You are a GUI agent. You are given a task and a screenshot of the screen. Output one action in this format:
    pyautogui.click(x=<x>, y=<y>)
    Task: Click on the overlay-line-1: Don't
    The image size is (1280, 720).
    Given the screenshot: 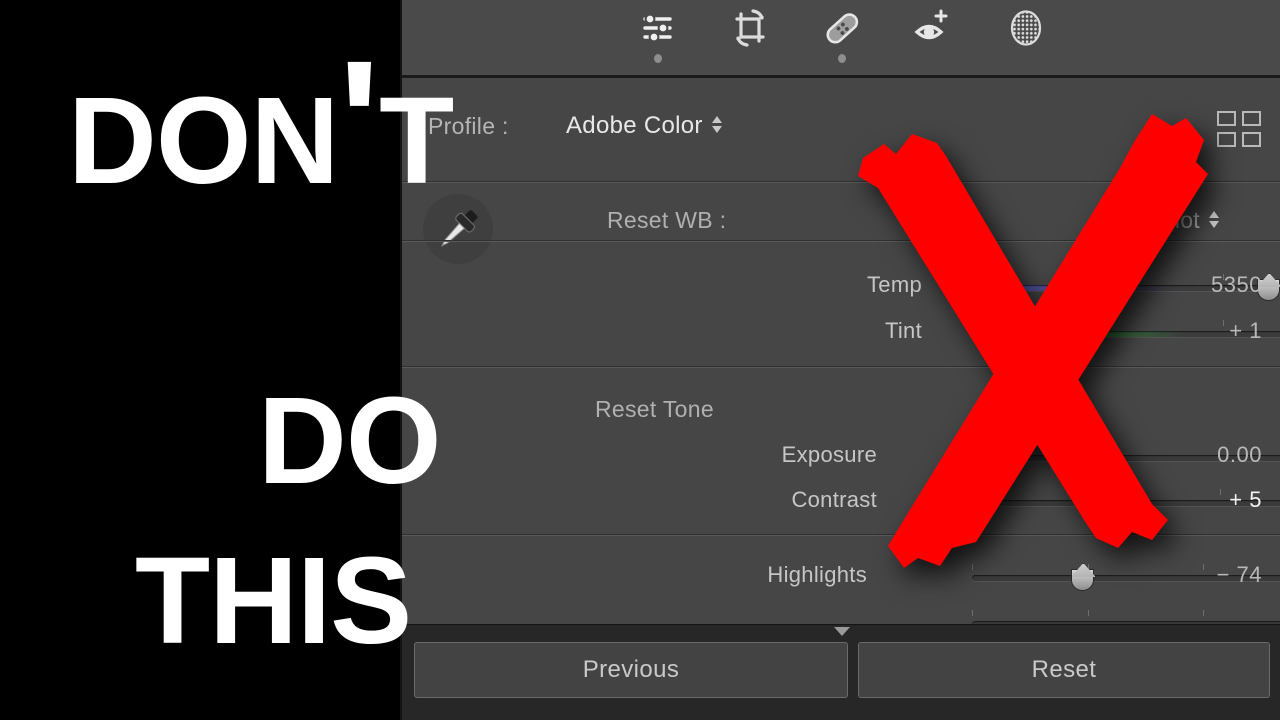 What is the action you would take?
    pyautogui.click(x=261, y=123)
    